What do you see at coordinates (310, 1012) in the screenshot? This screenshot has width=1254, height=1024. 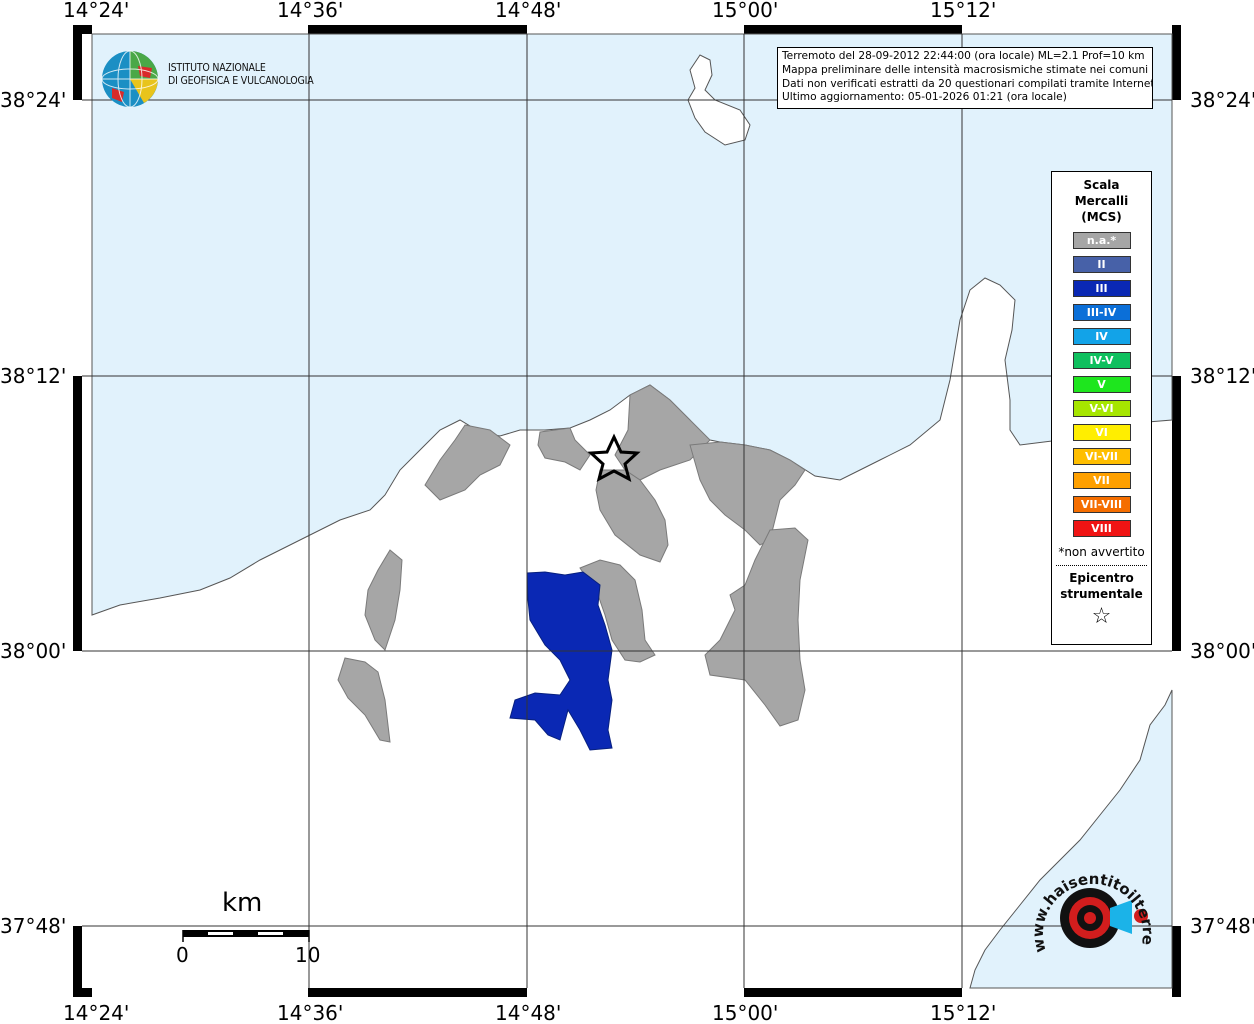 I see `lon-label-bottom: 14°36'` at bounding box center [310, 1012].